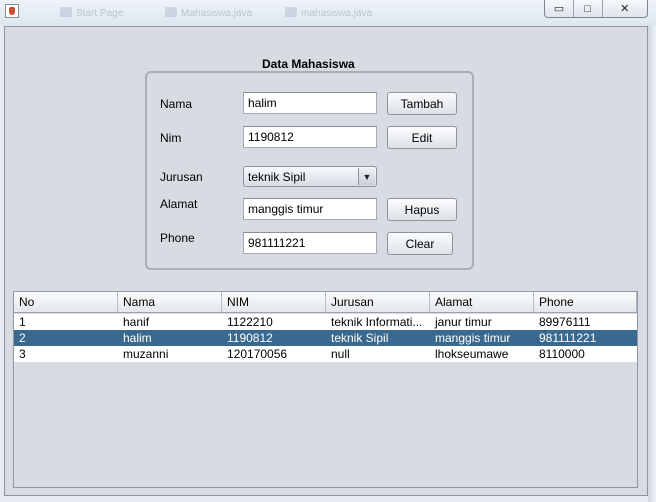 This screenshot has height=502, width=656. Describe the element at coordinates (22, 322) in the screenshot. I see `table-cell: 1` at that location.